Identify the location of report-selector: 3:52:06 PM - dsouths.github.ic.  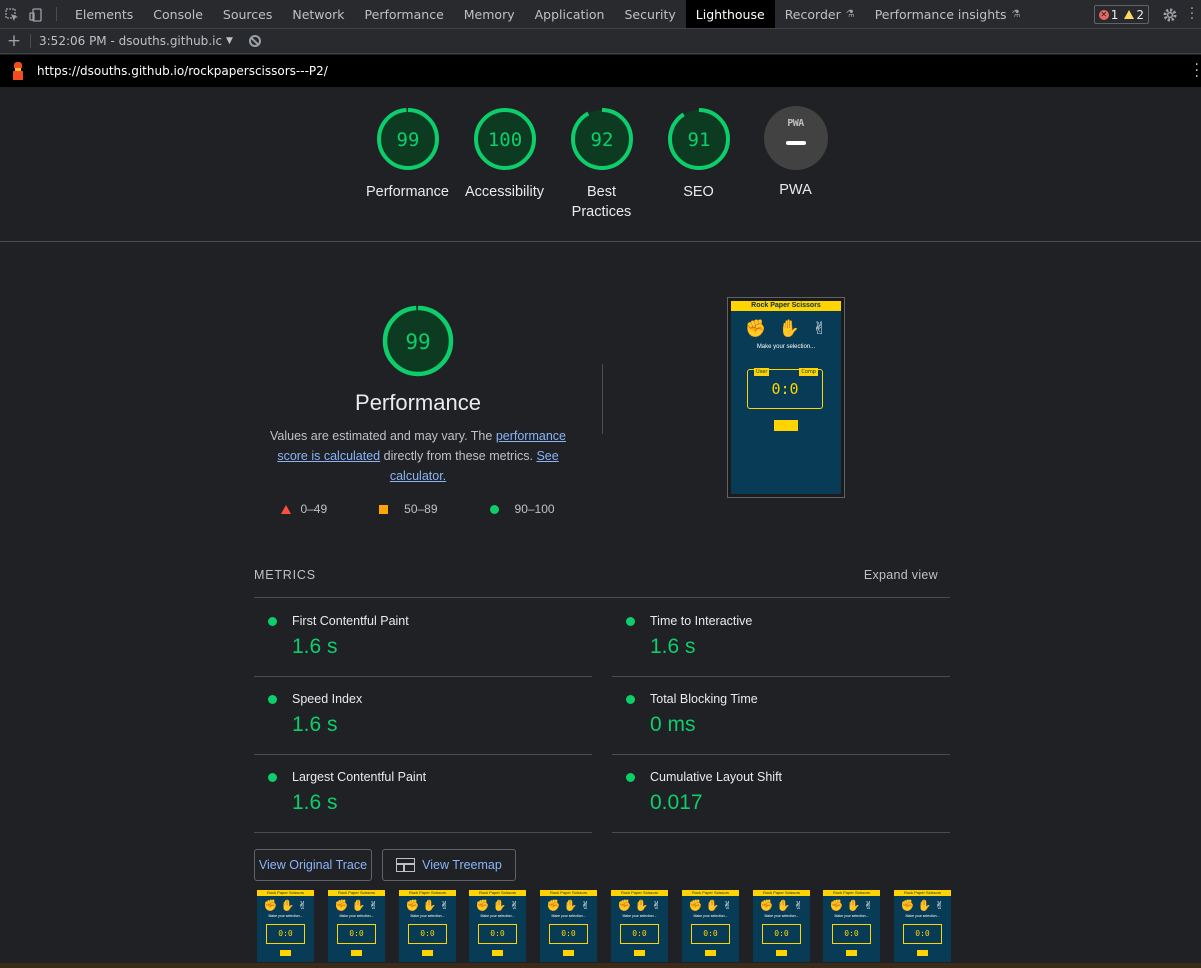
(130, 41).